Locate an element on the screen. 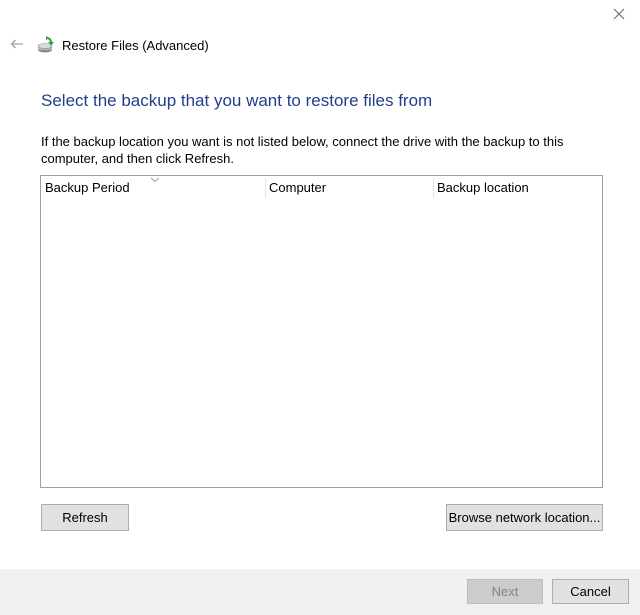 The image size is (640, 615). column-label: Backup location is located at coordinates (483, 187).